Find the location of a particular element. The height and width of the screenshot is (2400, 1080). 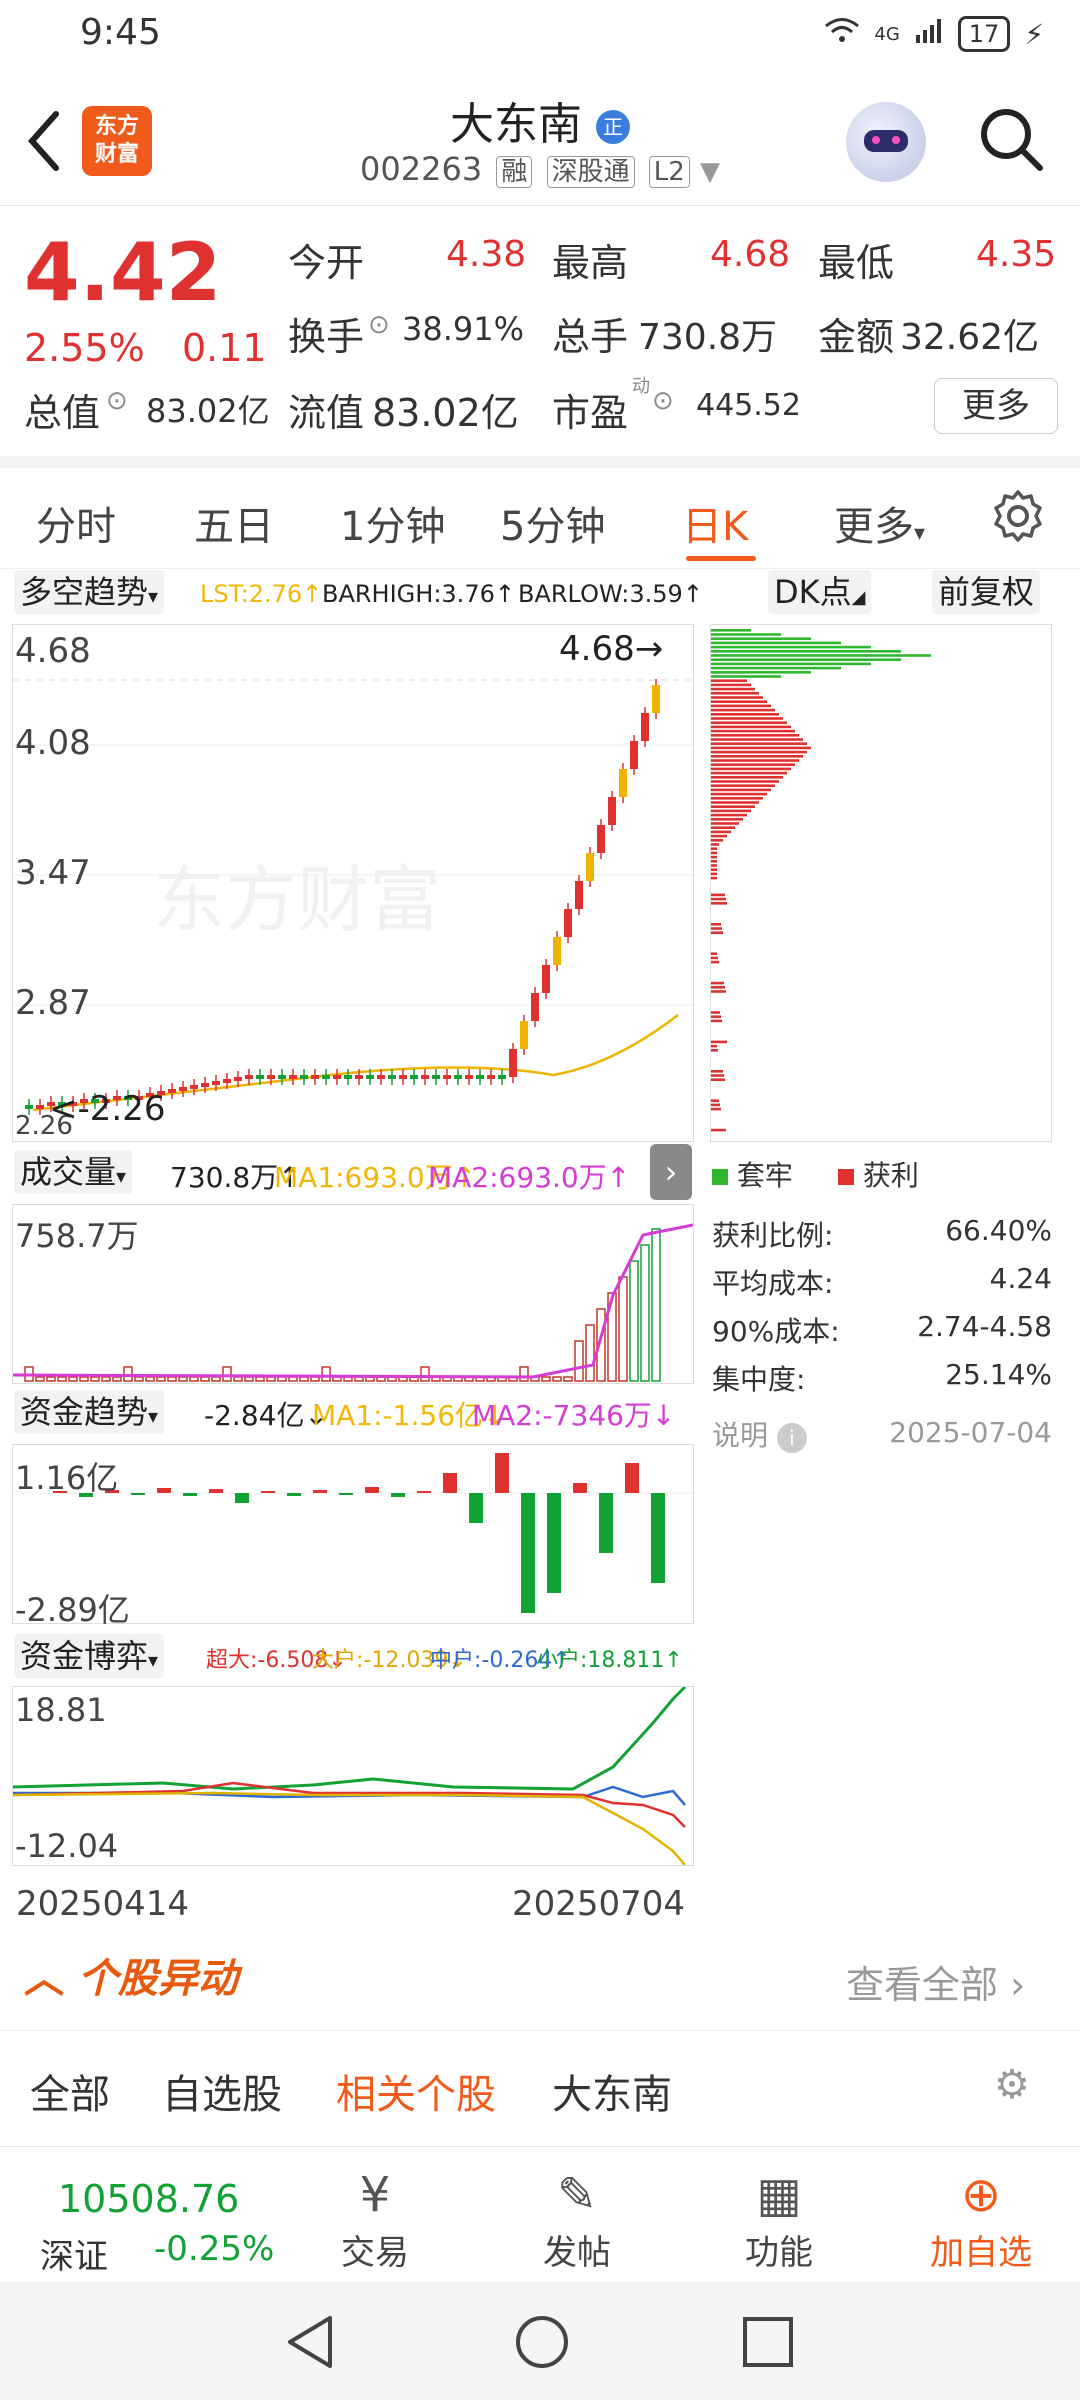

settings-gear-icon is located at coordinates (1018, 518).